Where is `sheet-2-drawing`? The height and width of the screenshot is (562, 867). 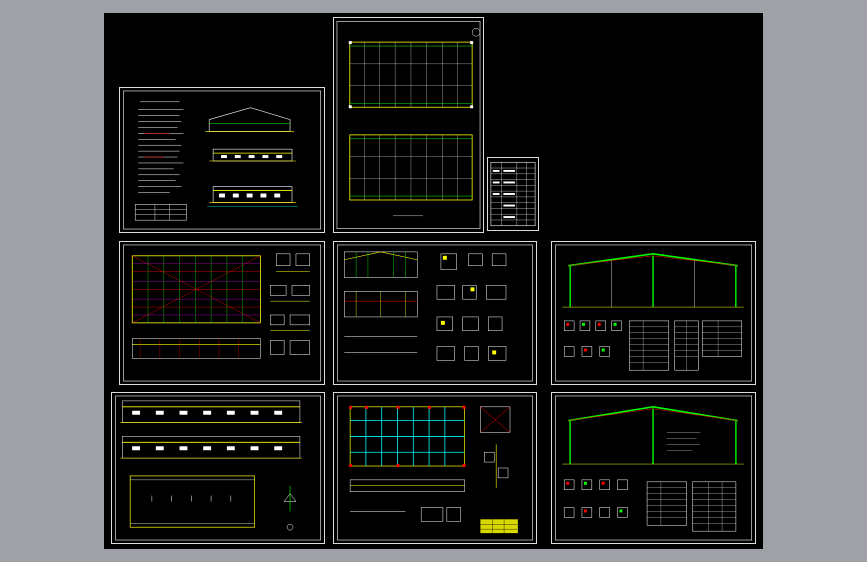
sheet-2-drawing is located at coordinates (408, 125).